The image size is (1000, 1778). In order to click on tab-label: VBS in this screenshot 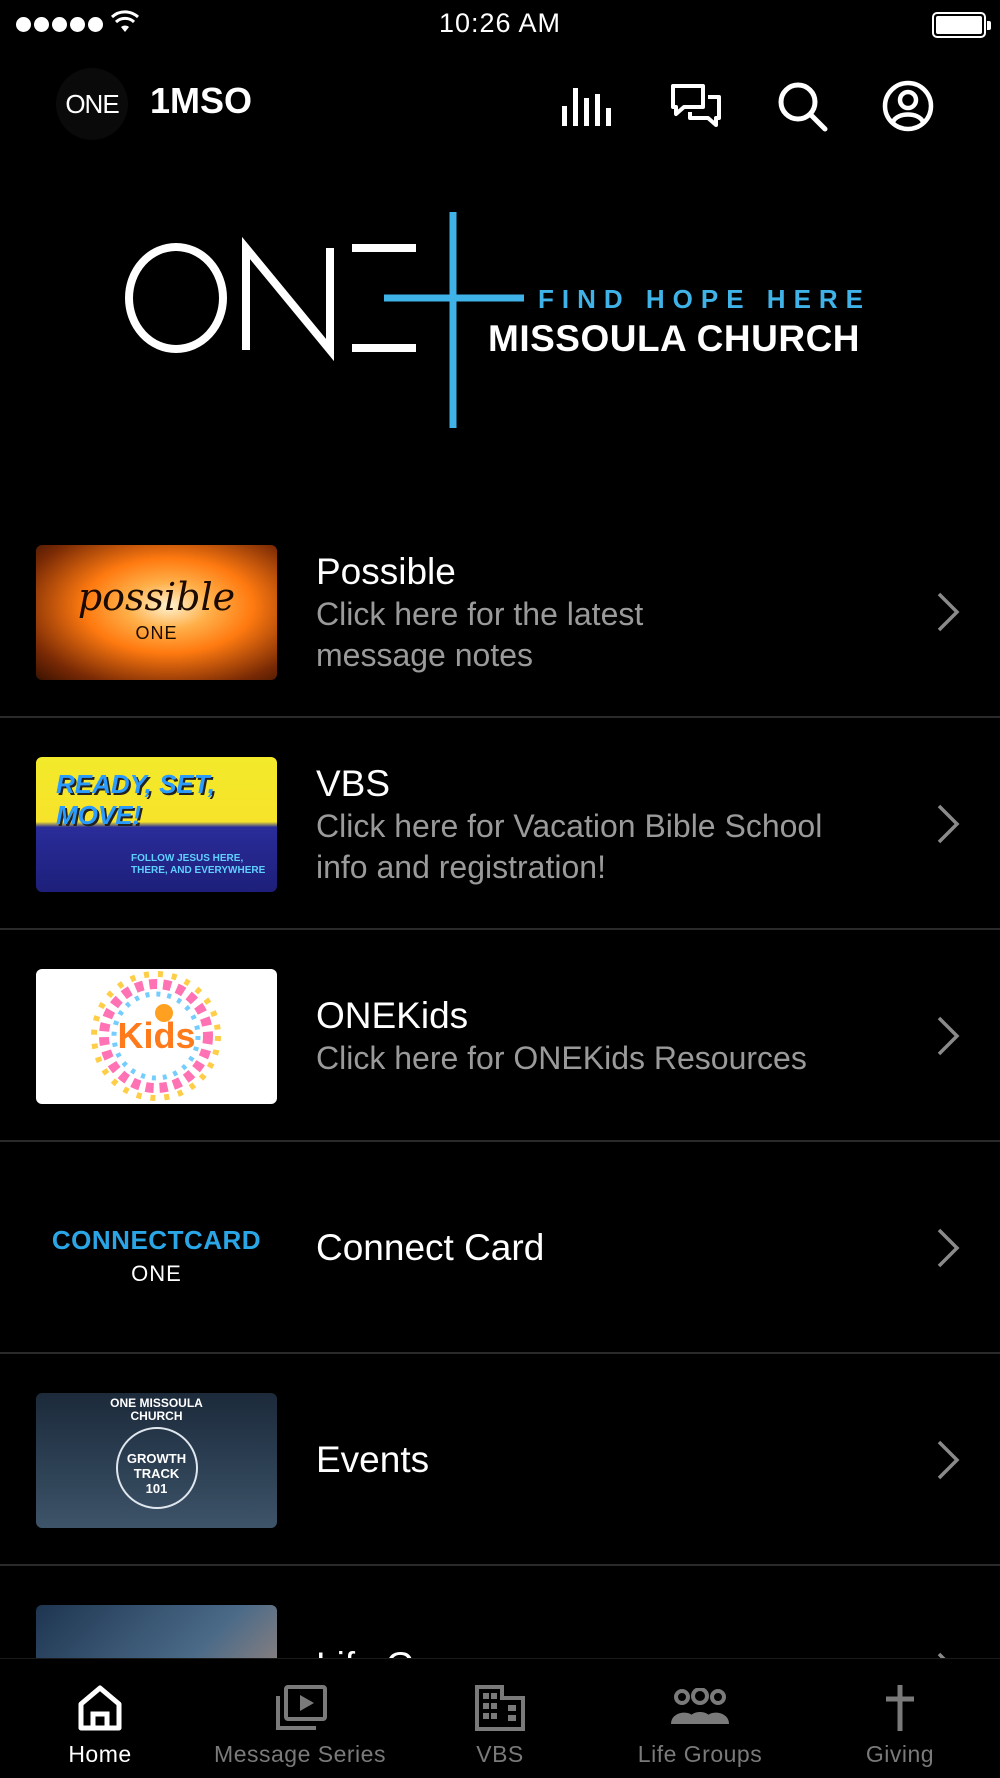, I will do `click(500, 1754)`.